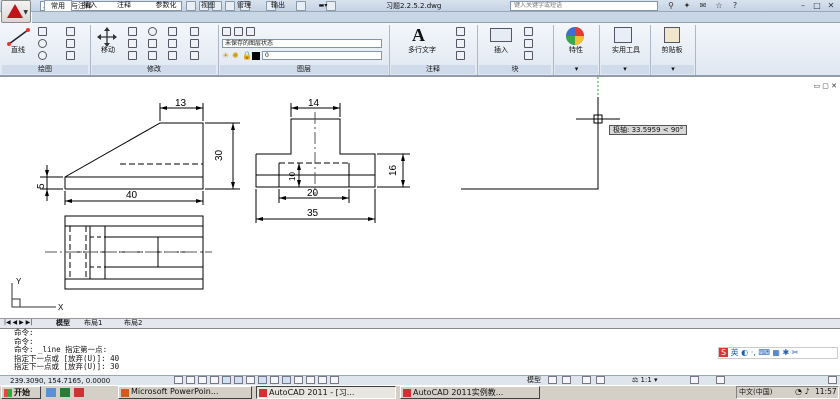  What do you see at coordinates (831, 6) in the screenshot?
I see `close-icon: ✕` at bounding box center [831, 6].